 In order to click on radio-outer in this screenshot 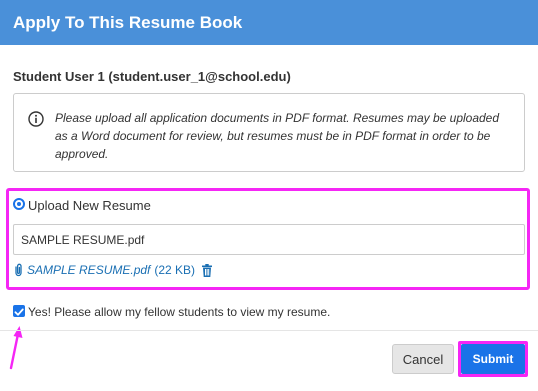, I will do `click(19, 204)`.